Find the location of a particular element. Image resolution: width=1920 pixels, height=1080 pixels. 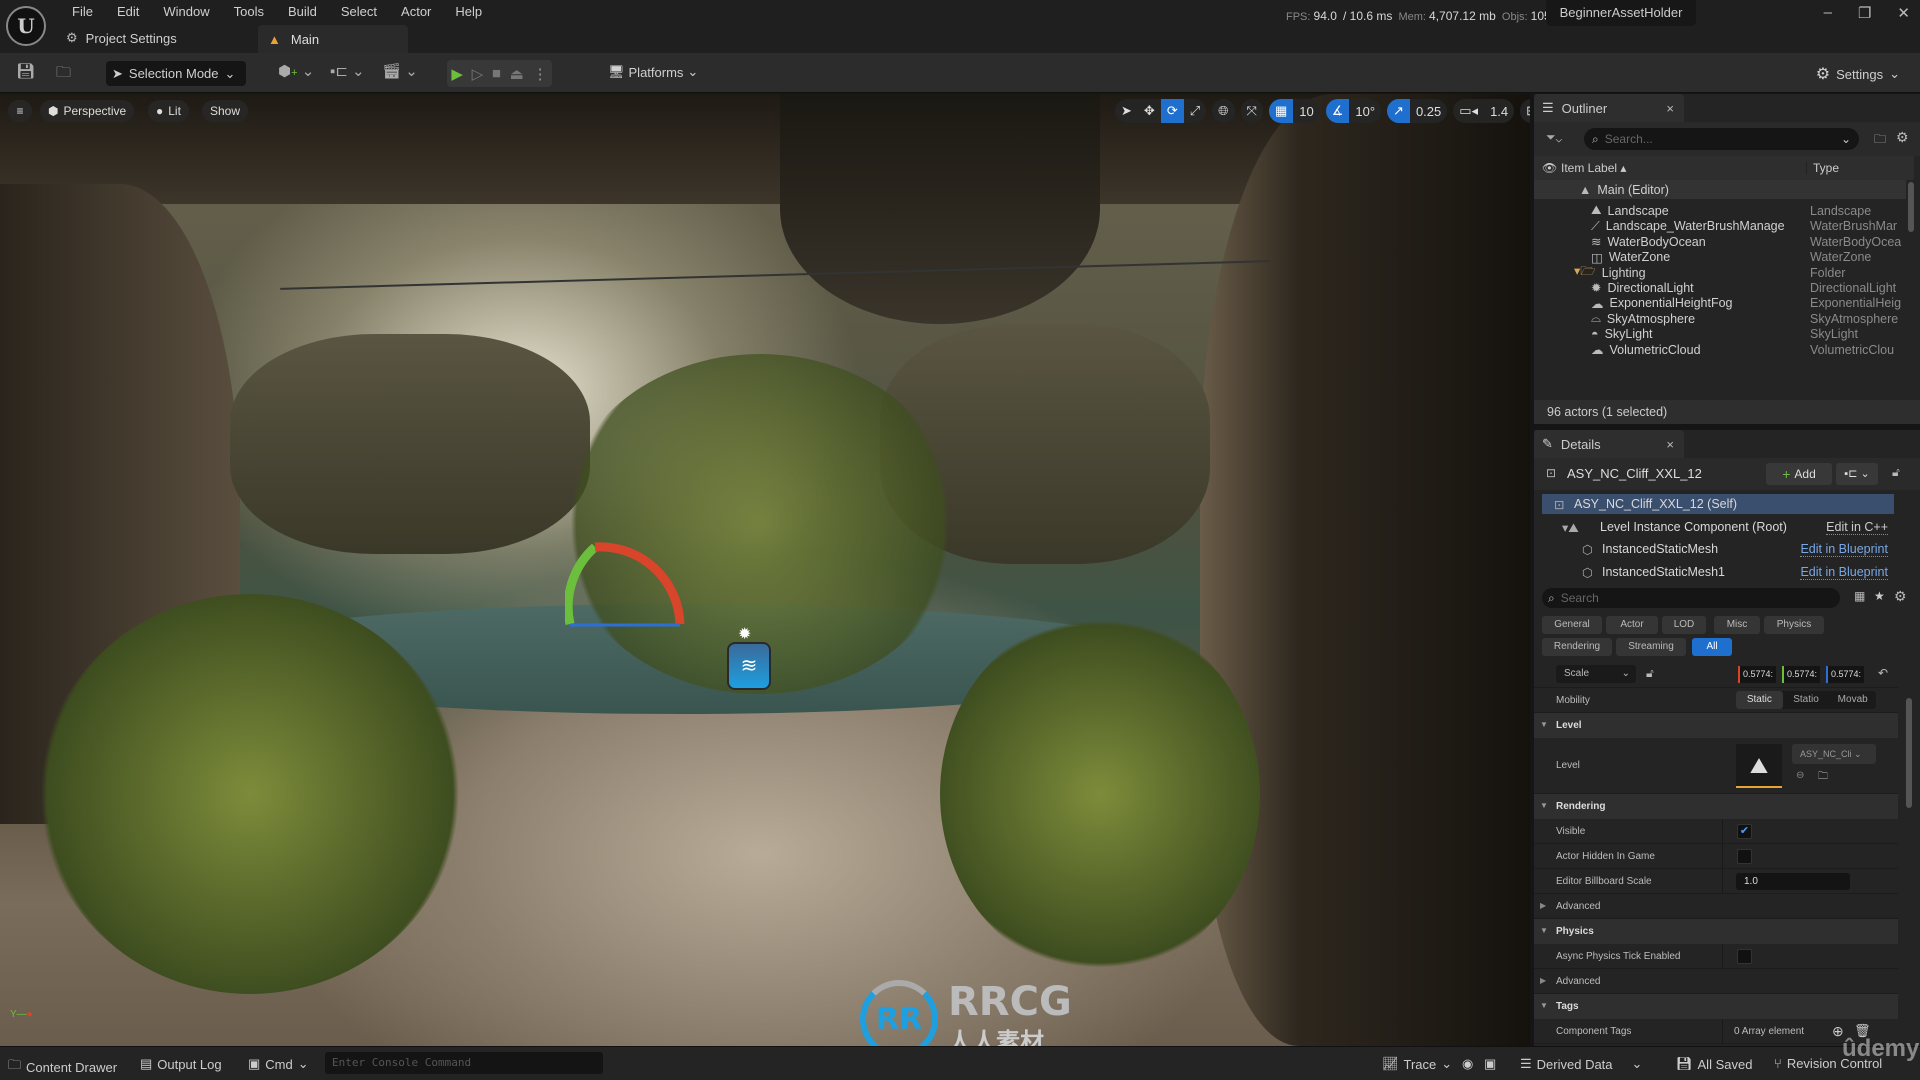

add-component-button: + Add is located at coordinates (1799, 474).